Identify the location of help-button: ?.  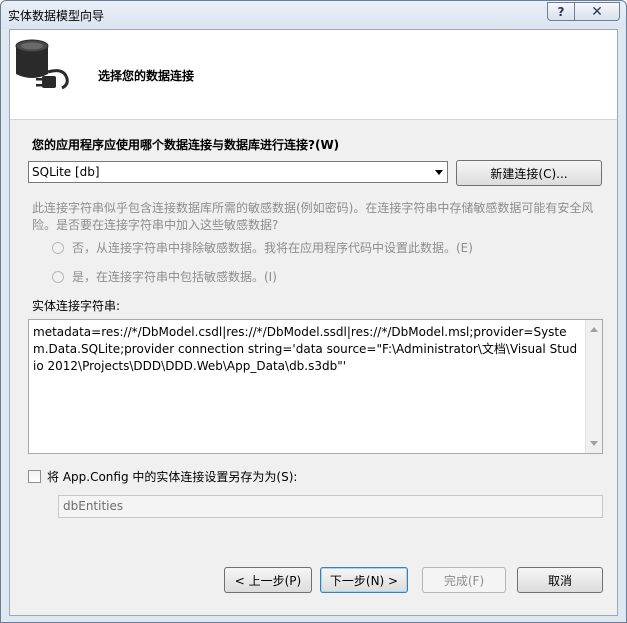
(561, 11).